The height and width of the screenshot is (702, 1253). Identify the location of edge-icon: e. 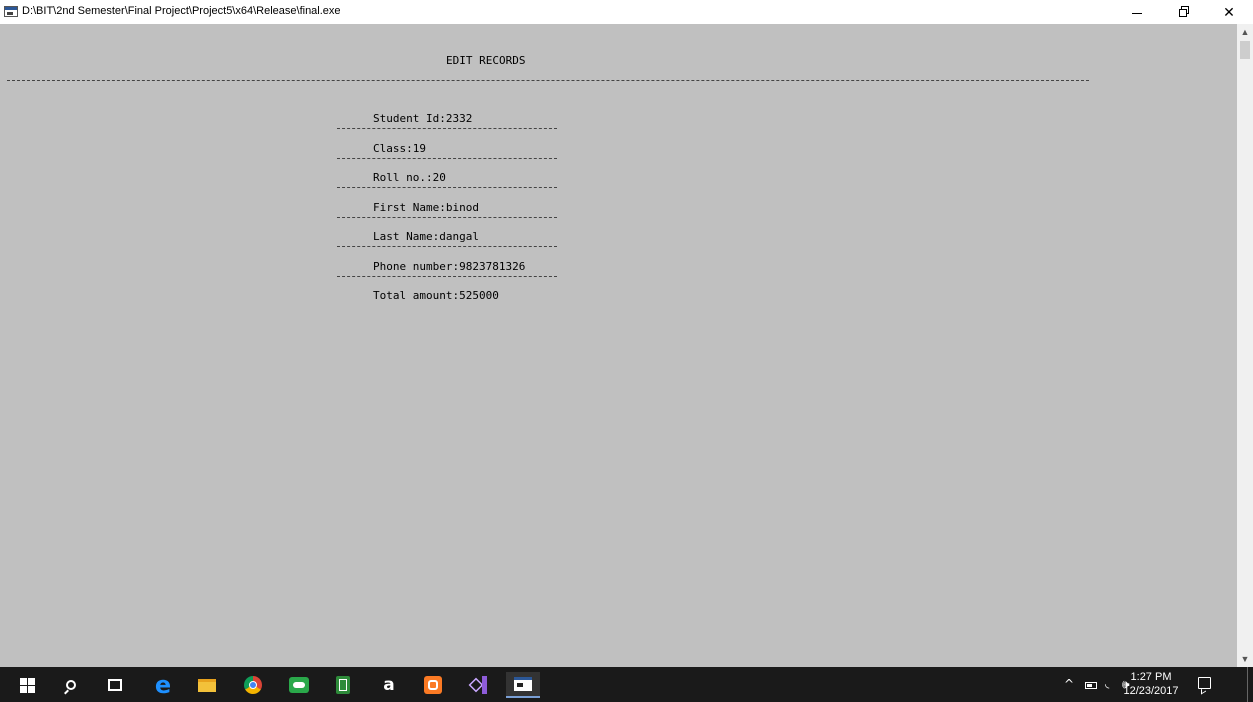
(163, 685).